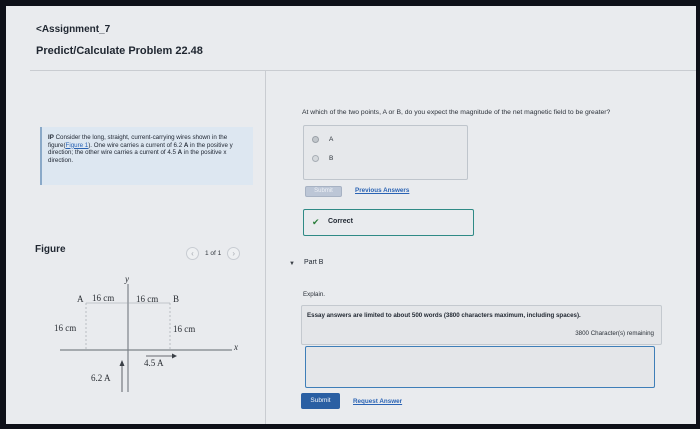 The height and width of the screenshot is (429, 700). I want to click on dist-a-vertical: 16 cm, so click(65, 328).